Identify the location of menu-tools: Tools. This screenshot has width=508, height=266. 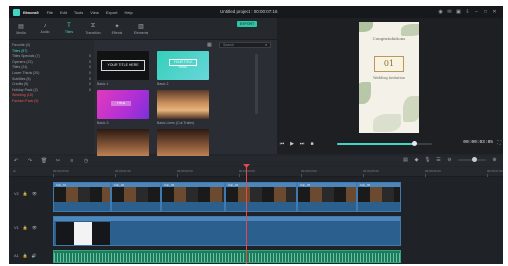
(78, 12).